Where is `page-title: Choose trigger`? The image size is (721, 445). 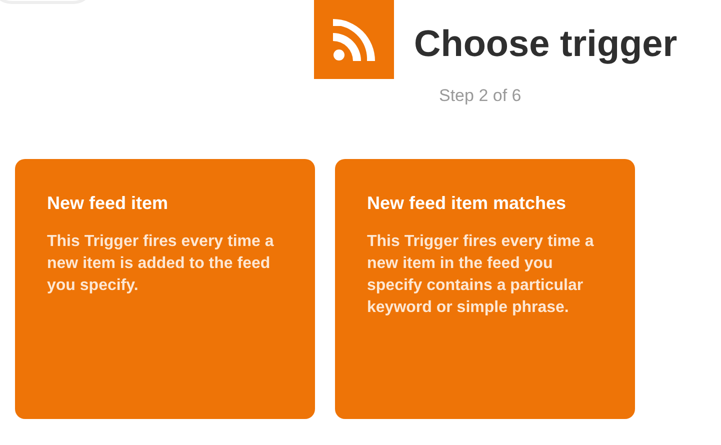 page-title: Choose trigger is located at coordinates (546, 44).